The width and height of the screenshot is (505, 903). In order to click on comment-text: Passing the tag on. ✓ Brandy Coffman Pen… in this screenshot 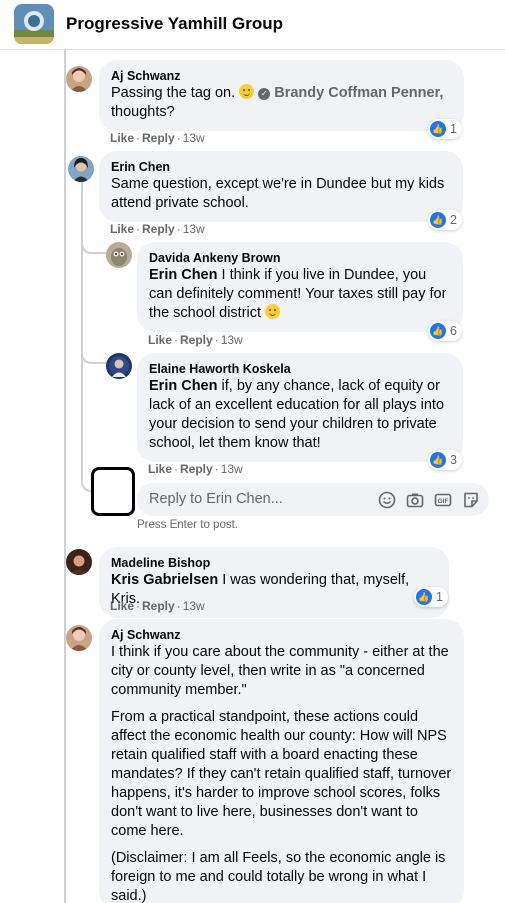, I will do `click(281, 103)`.